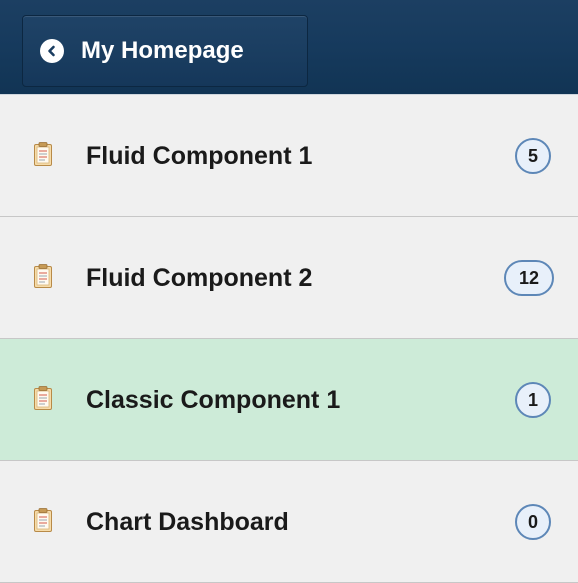 The height and width of the screenshot is (583, 578). I want to click on count-badge: 1, so click(533, 400).